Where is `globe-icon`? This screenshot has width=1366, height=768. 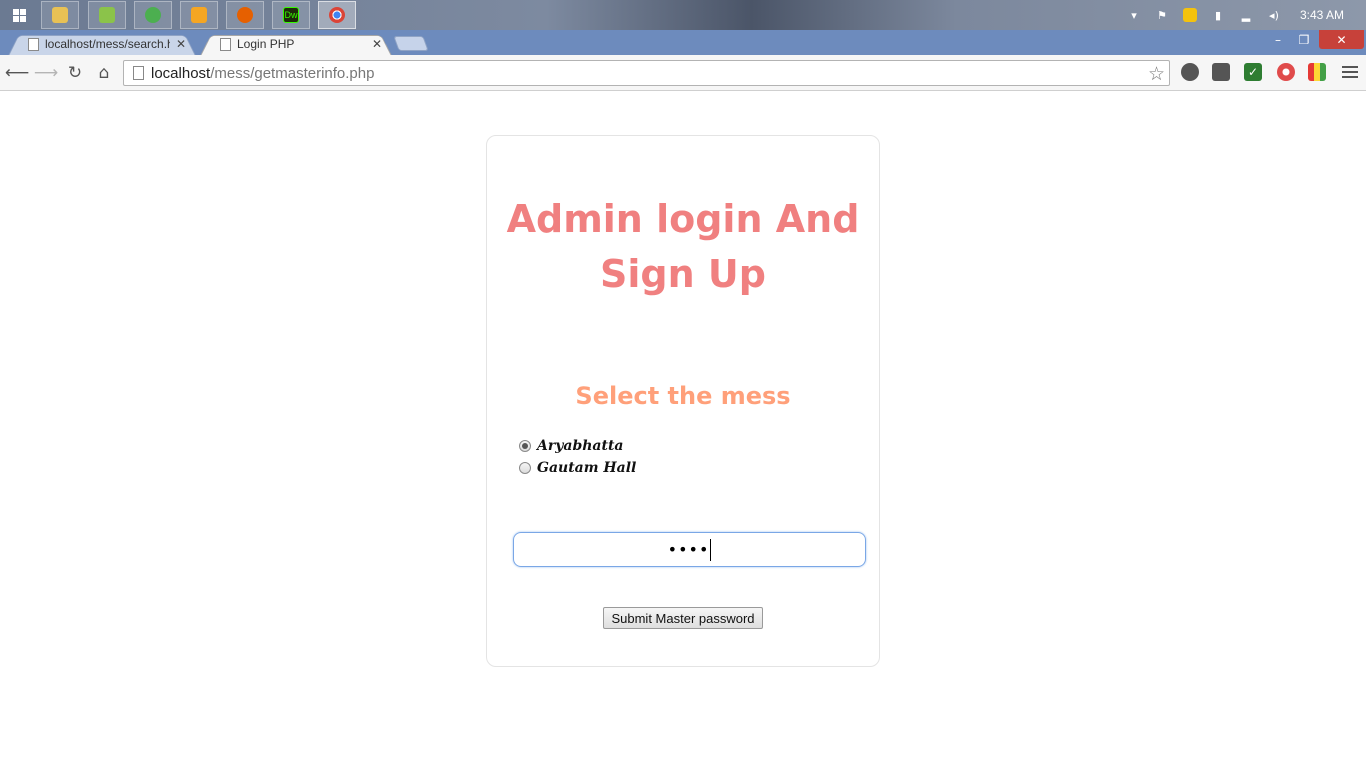 globe-icon is located at coordinates (153, 15).